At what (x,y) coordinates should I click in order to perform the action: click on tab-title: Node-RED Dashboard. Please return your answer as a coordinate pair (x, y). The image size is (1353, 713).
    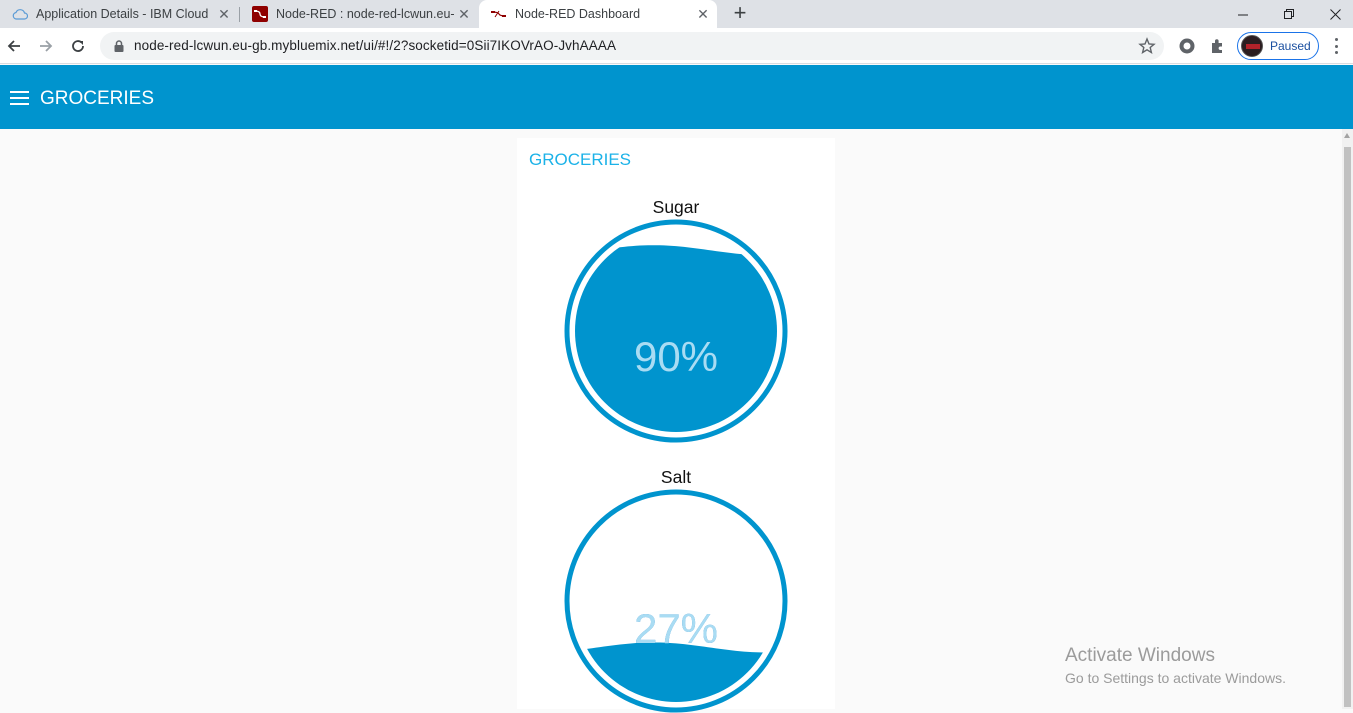
    Looking at the image, I should click on (578, 14).